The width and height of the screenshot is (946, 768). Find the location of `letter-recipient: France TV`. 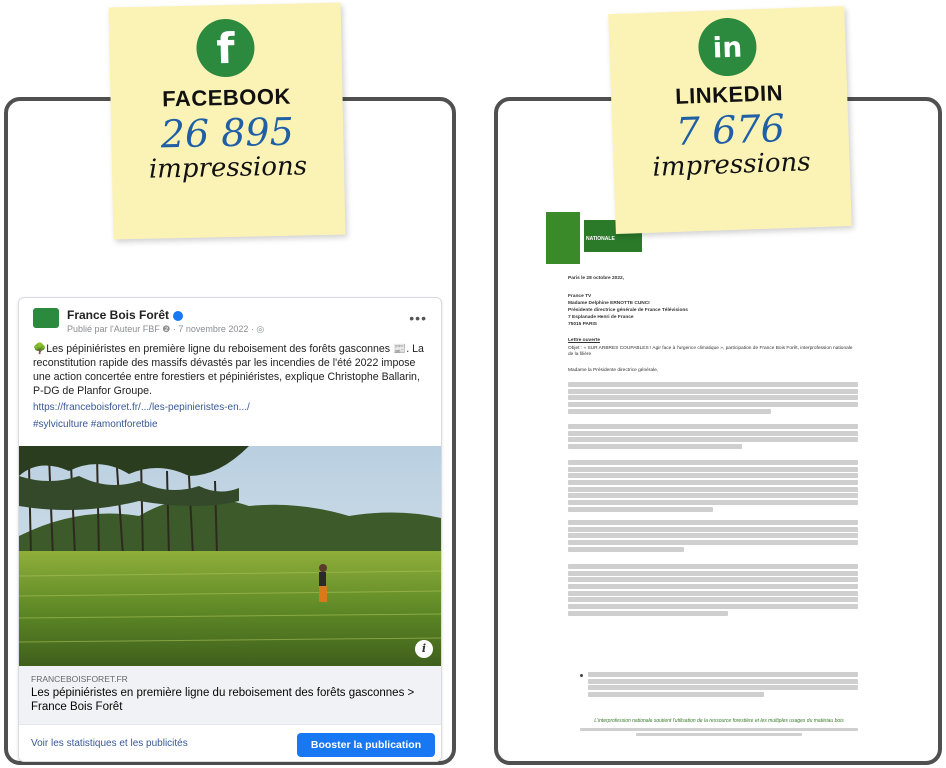

letter-recipient: France TV is located at coordinates (580, 296).